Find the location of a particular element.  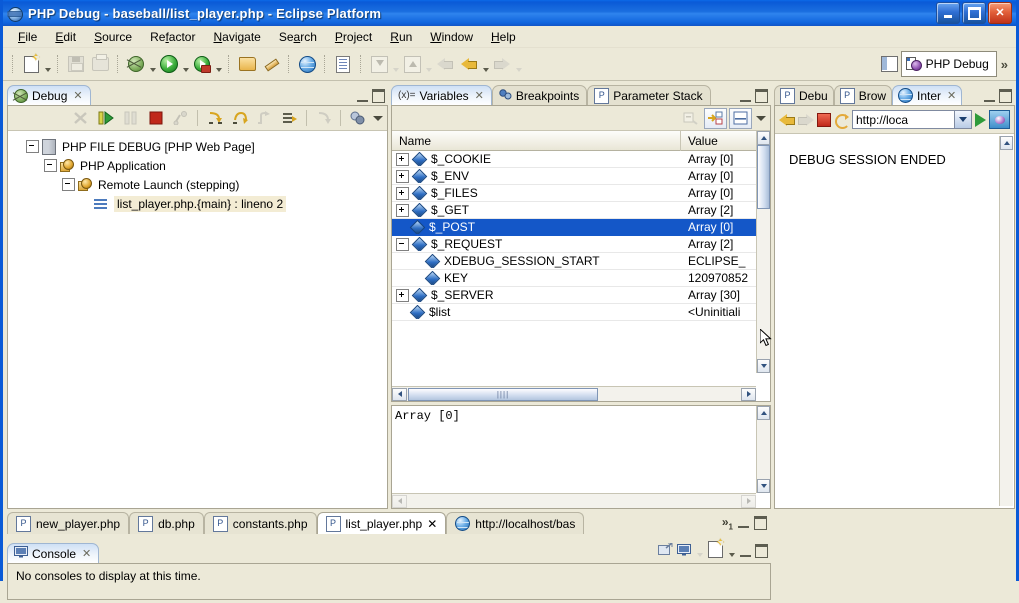

table-row: $_REQUEST Array [2] is located at coordinates (574, 244).